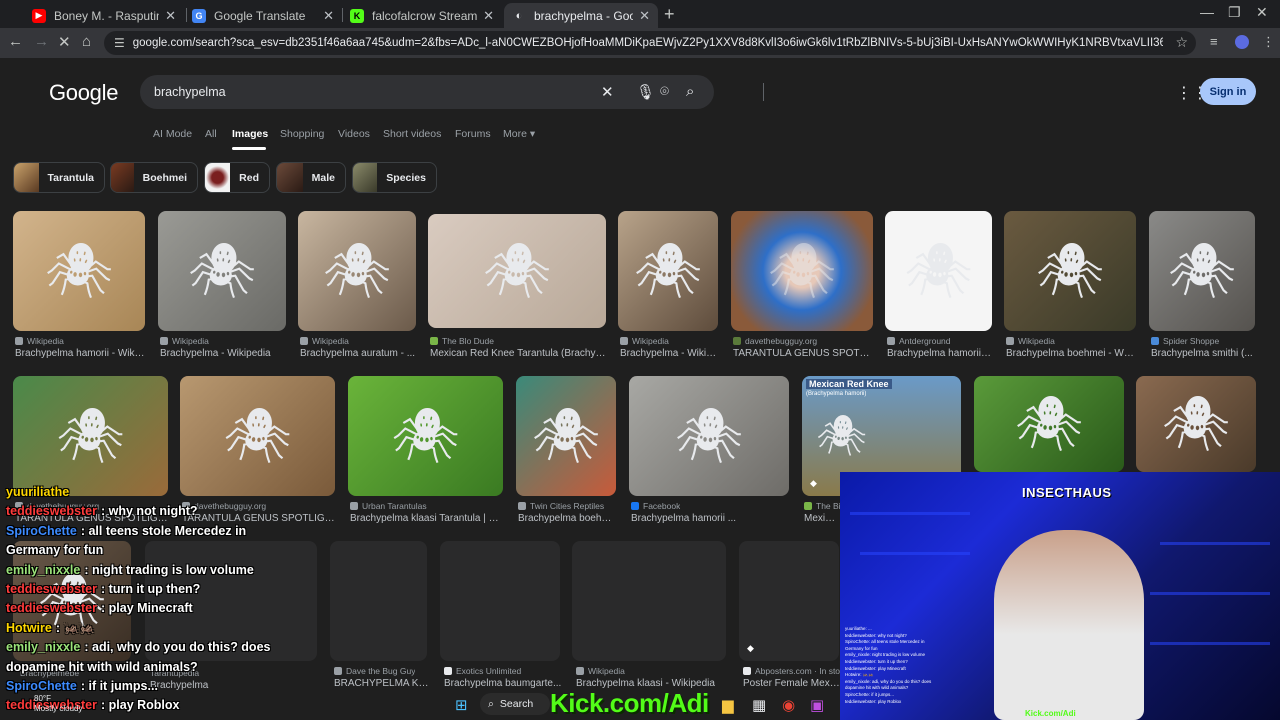  I want to click on tab-shopping: Shopping, so click(302, 134).